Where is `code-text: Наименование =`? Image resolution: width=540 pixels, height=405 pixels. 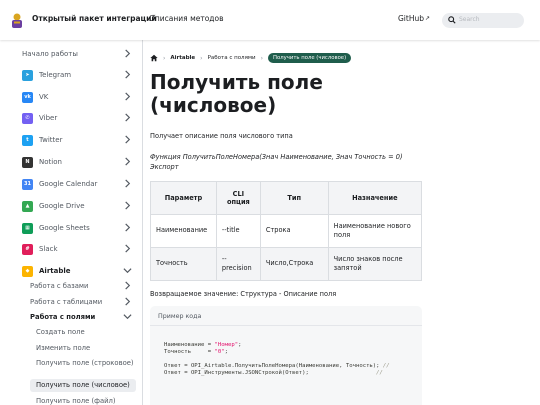
code-text: Наименование = is located at coordinates (189, 345).